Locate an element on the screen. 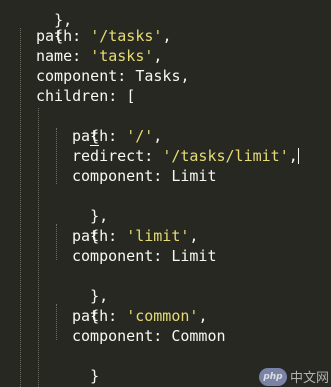 This screenshot has height=387, width=331. php-logo-icon: php is located at coordinates (272, 376).